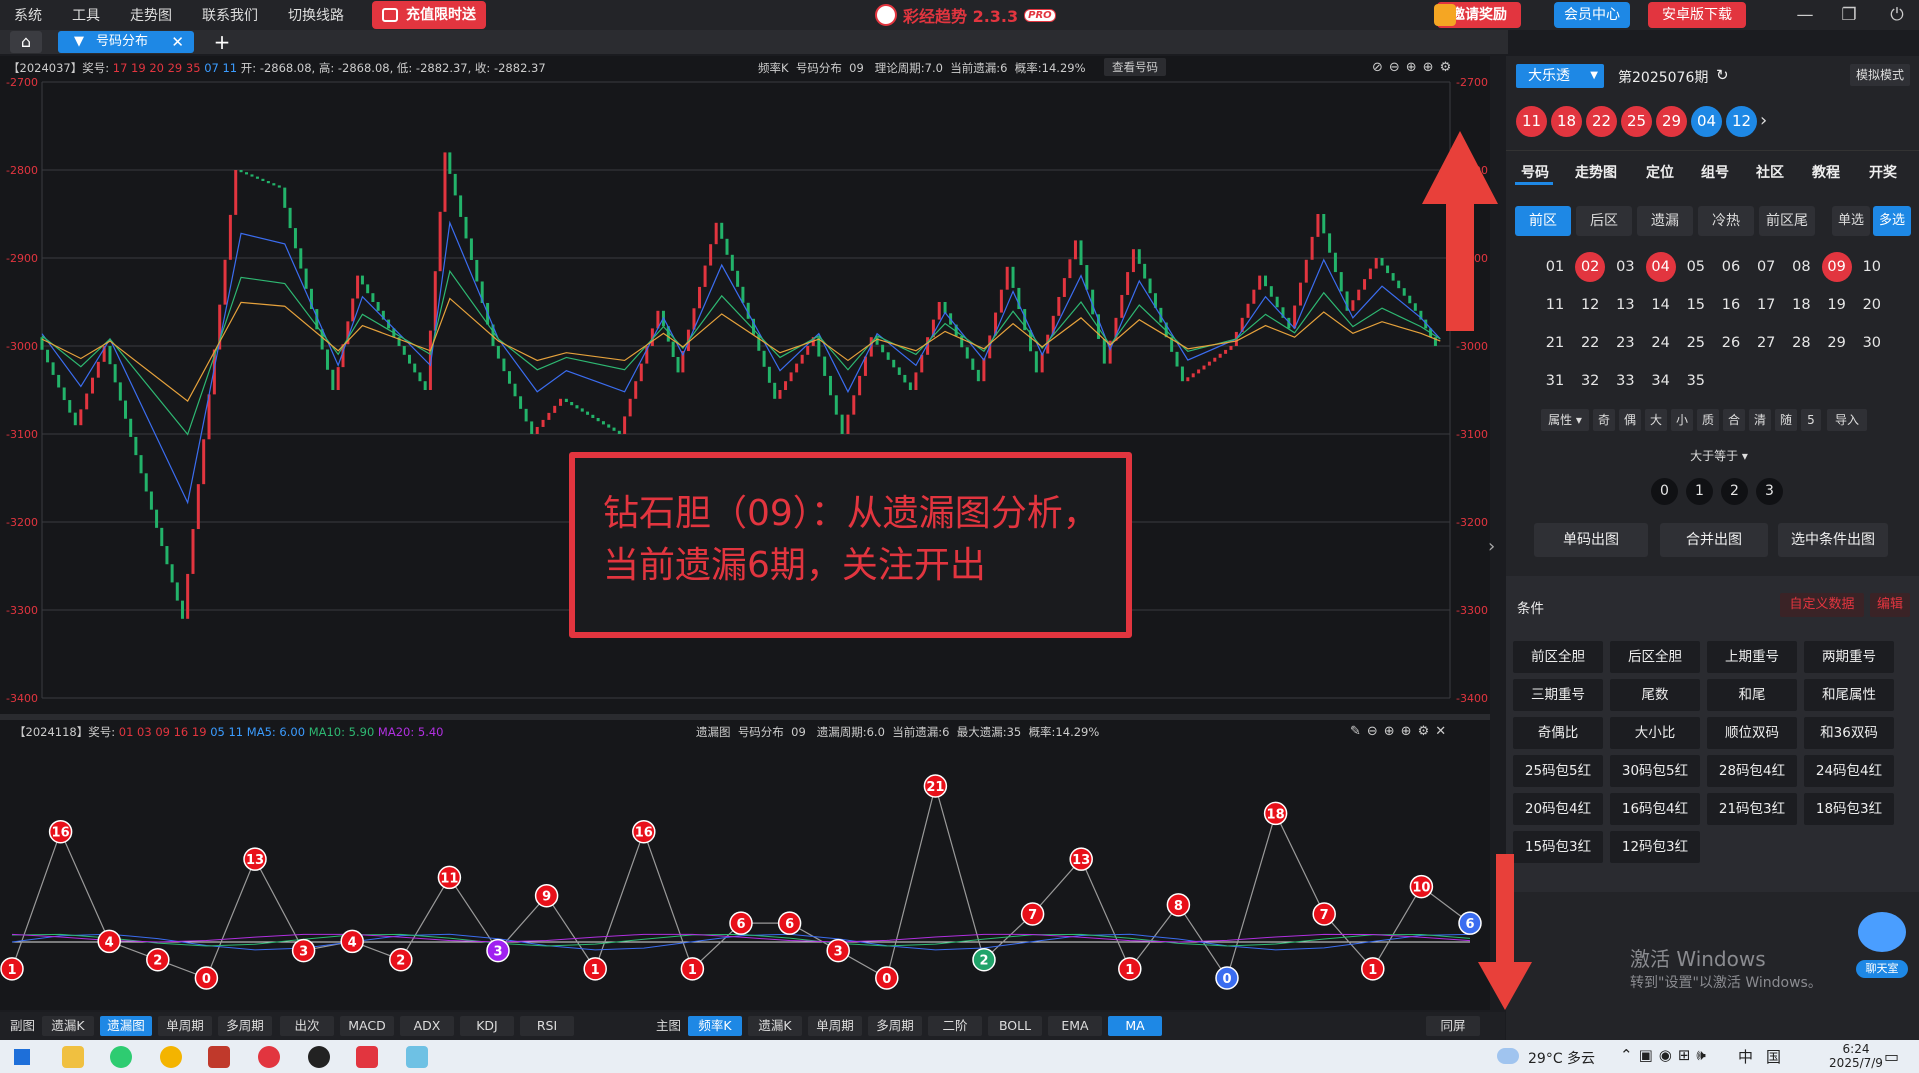 The height and width of the screenshot is (1073, 1919). What do you see at coordinates (775, 1026) in the screenshot?
I see `btn-main-miss-k: 遗漏K` at bounding box center [775, 1026].